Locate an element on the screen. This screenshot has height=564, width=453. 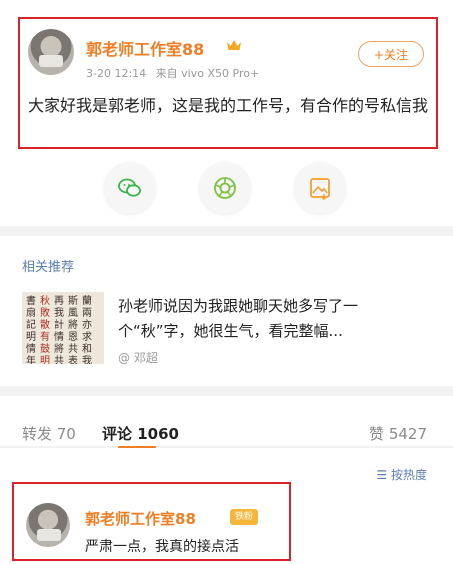
tab-repost: 转发 70 is located at coordinates (49, 433).